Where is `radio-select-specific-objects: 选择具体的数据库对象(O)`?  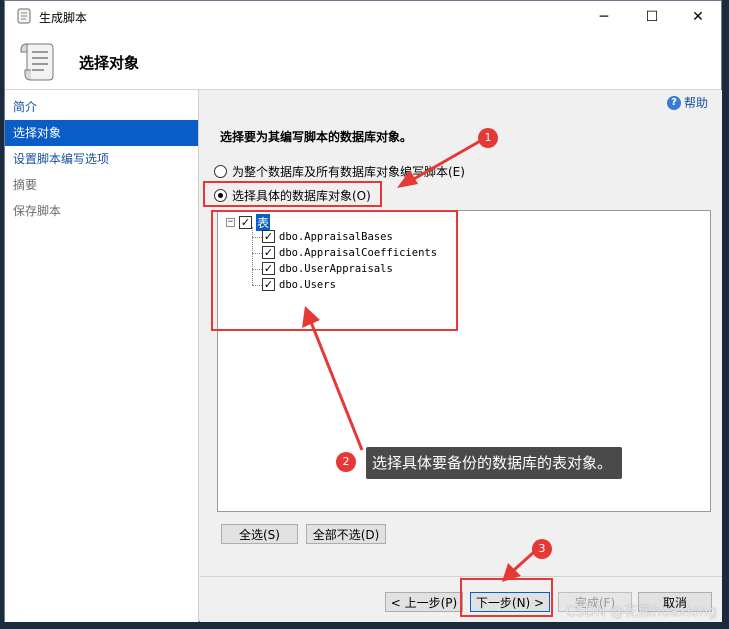 radio-select-specific-objects: 选择具体的数据库对象(O) is located at coordinates (292, 195).